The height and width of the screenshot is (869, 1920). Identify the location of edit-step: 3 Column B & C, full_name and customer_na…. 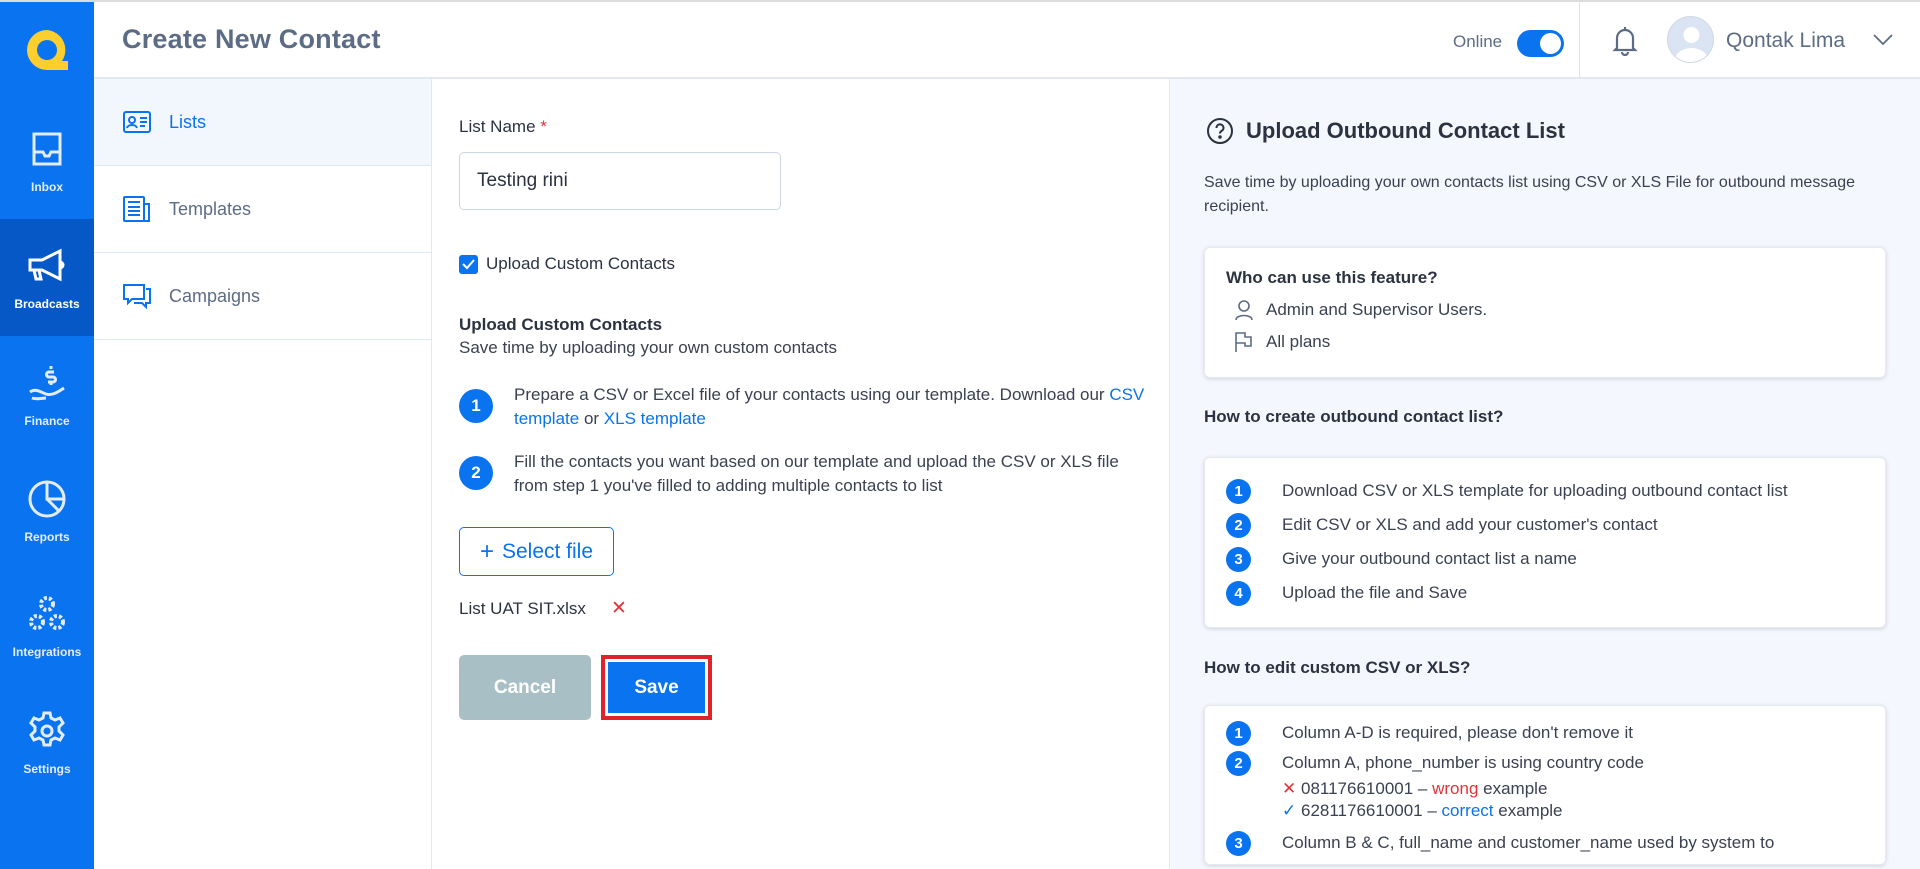
(1555, 843).